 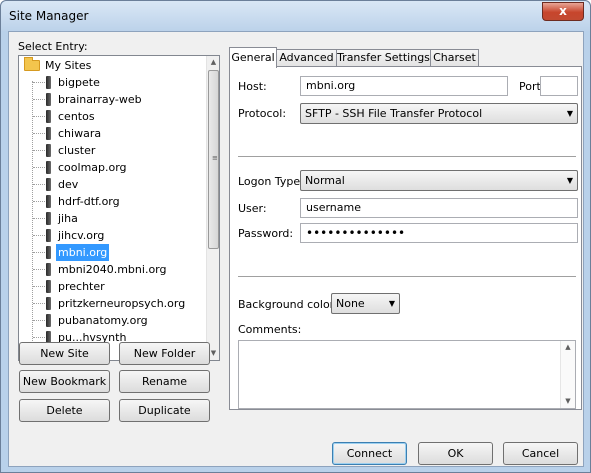 What do you see at coordinates (559, 86) in the screenshot?
I see `port-input` at bounding box center [559, 86].